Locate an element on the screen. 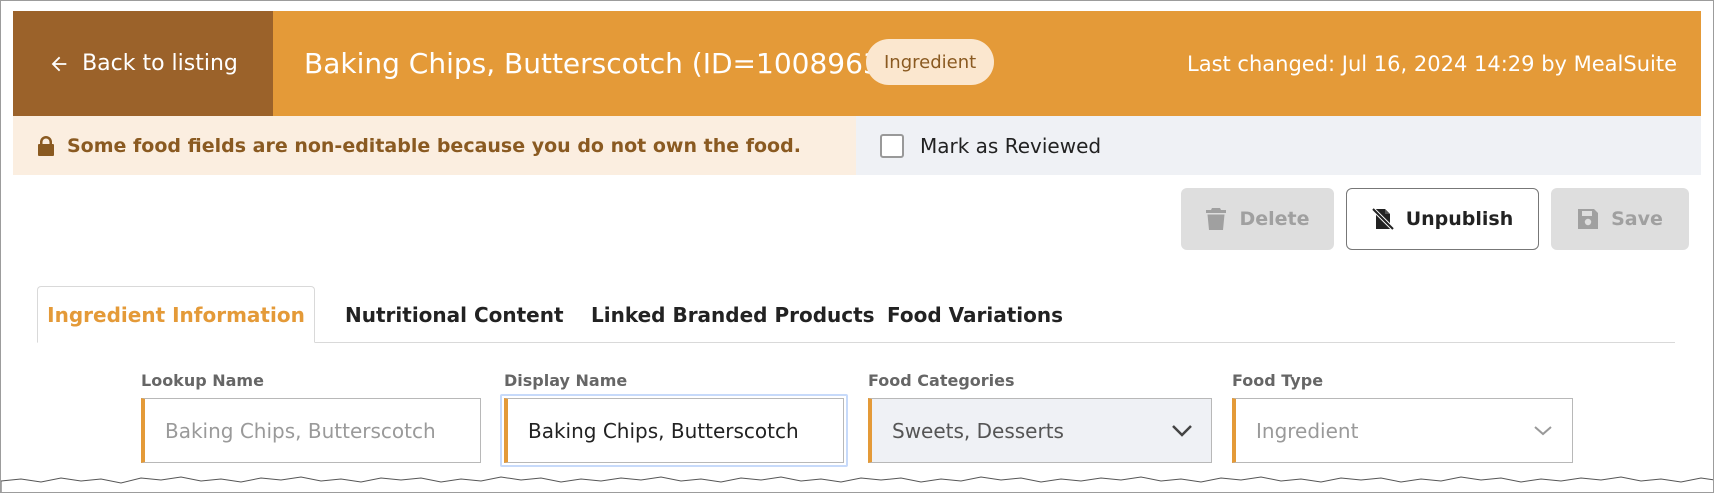 This screenshot has height=493, width=1714. back-to-listing-label: Back to listing is located at coordinates (160, 63).